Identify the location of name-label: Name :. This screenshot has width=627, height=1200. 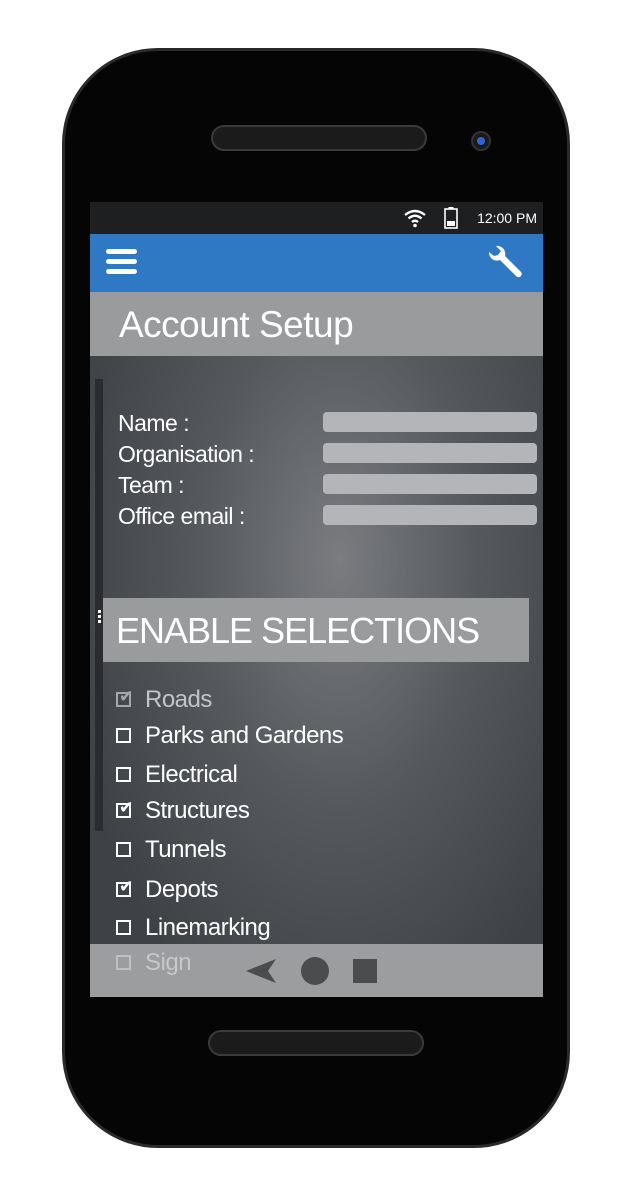
(154, 423).